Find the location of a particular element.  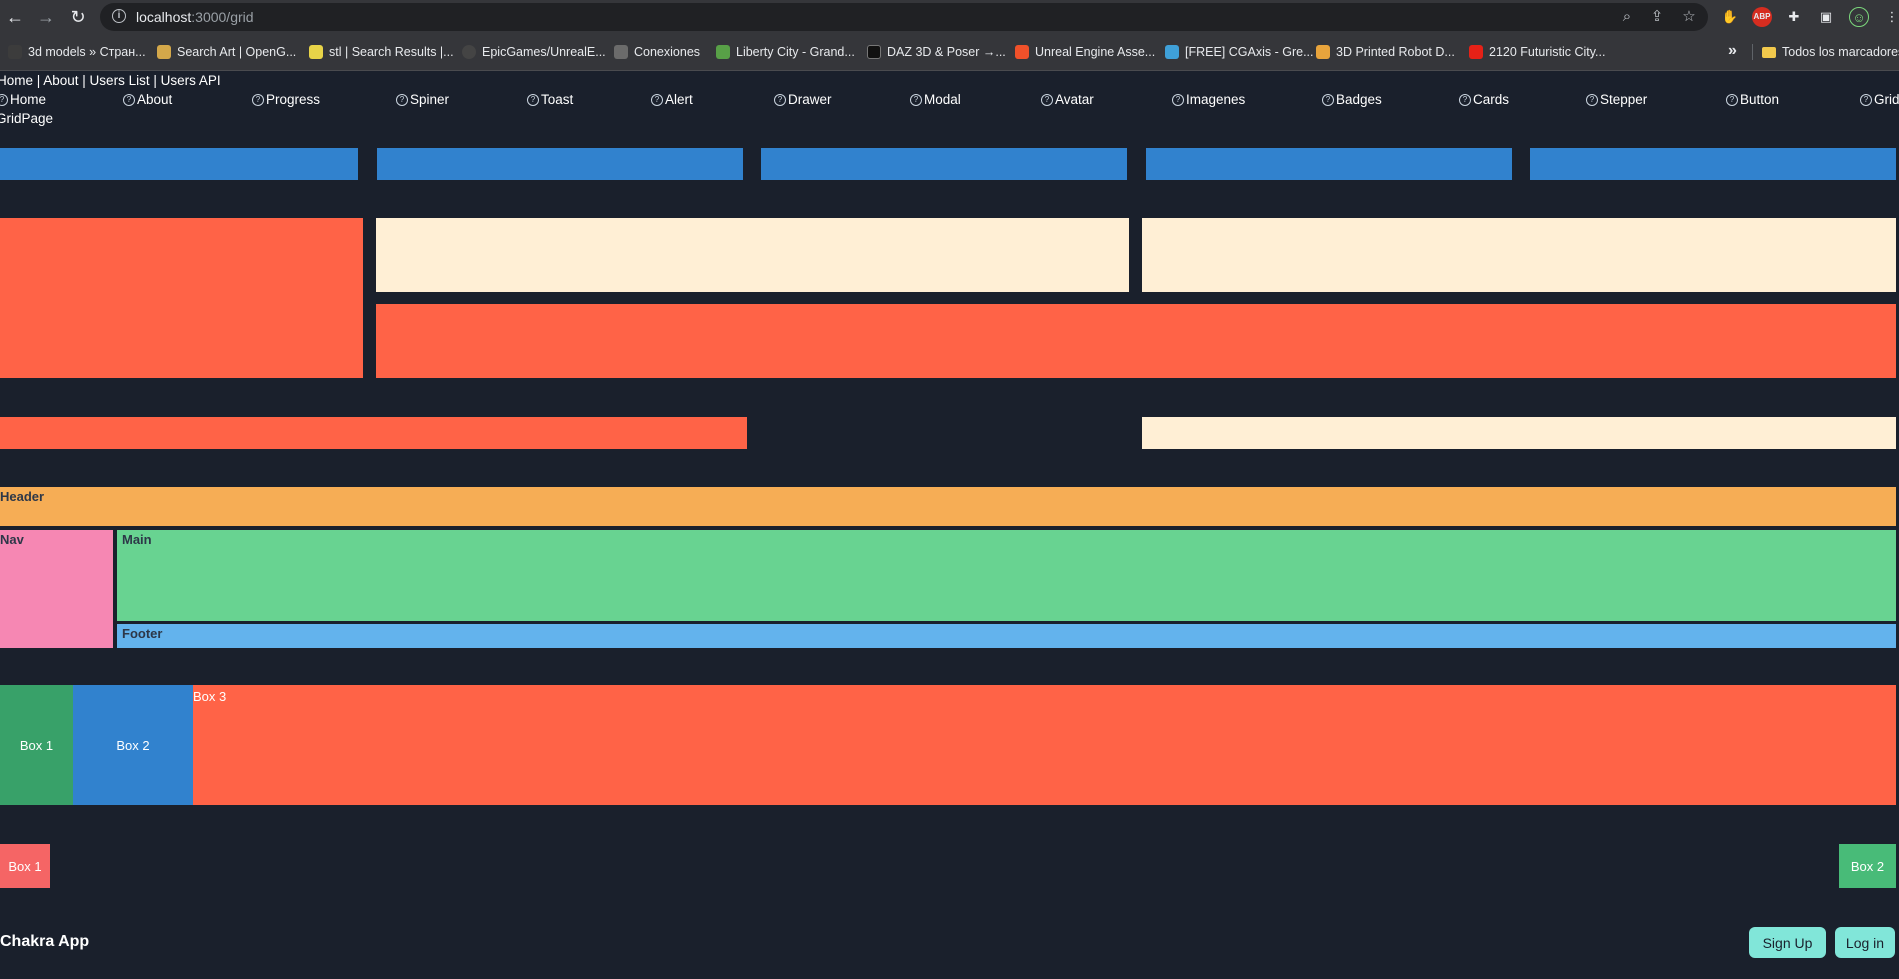

github-icon is located at coordinates (469, 52).